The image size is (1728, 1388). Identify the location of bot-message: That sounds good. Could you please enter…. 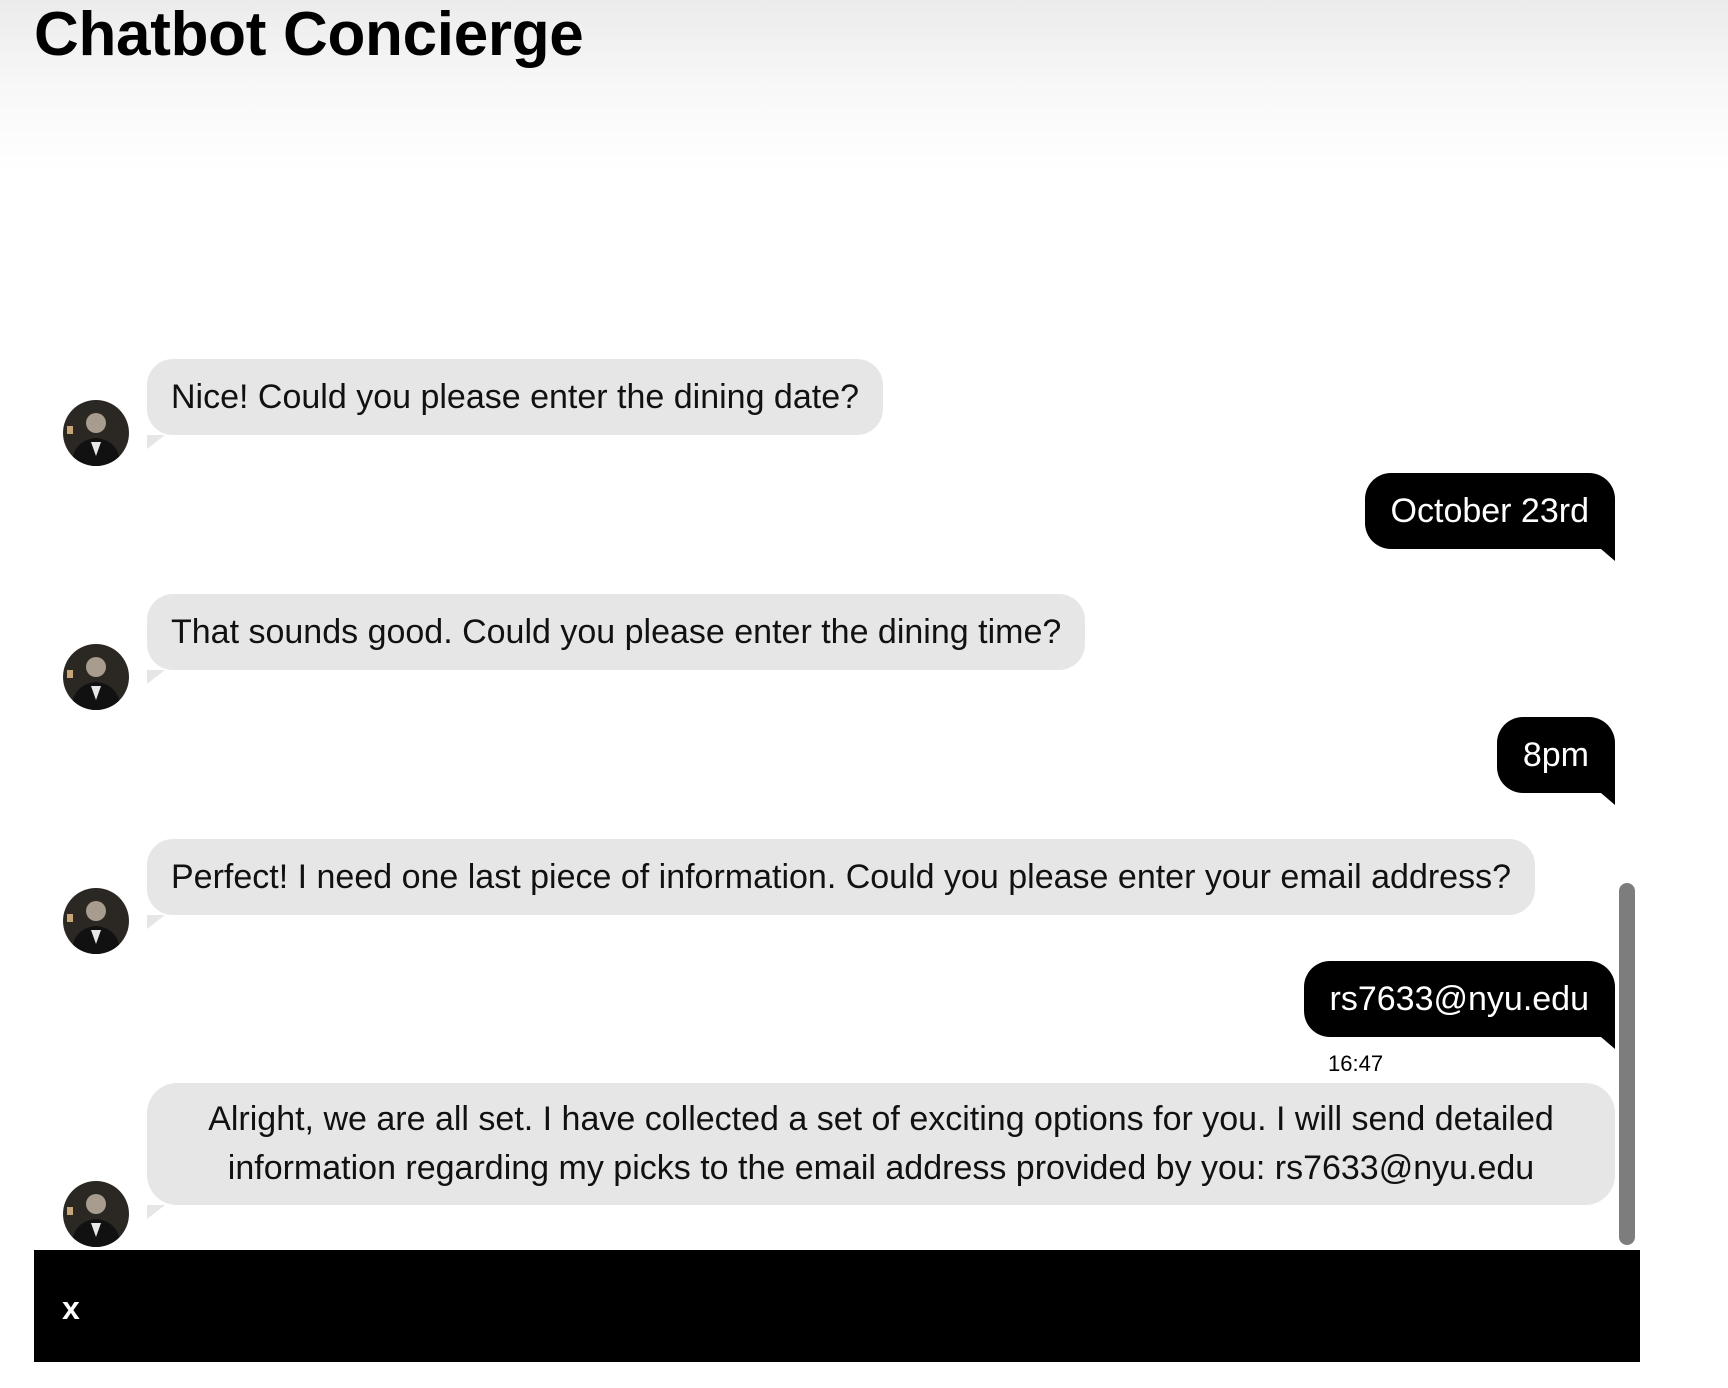
(616, 639).